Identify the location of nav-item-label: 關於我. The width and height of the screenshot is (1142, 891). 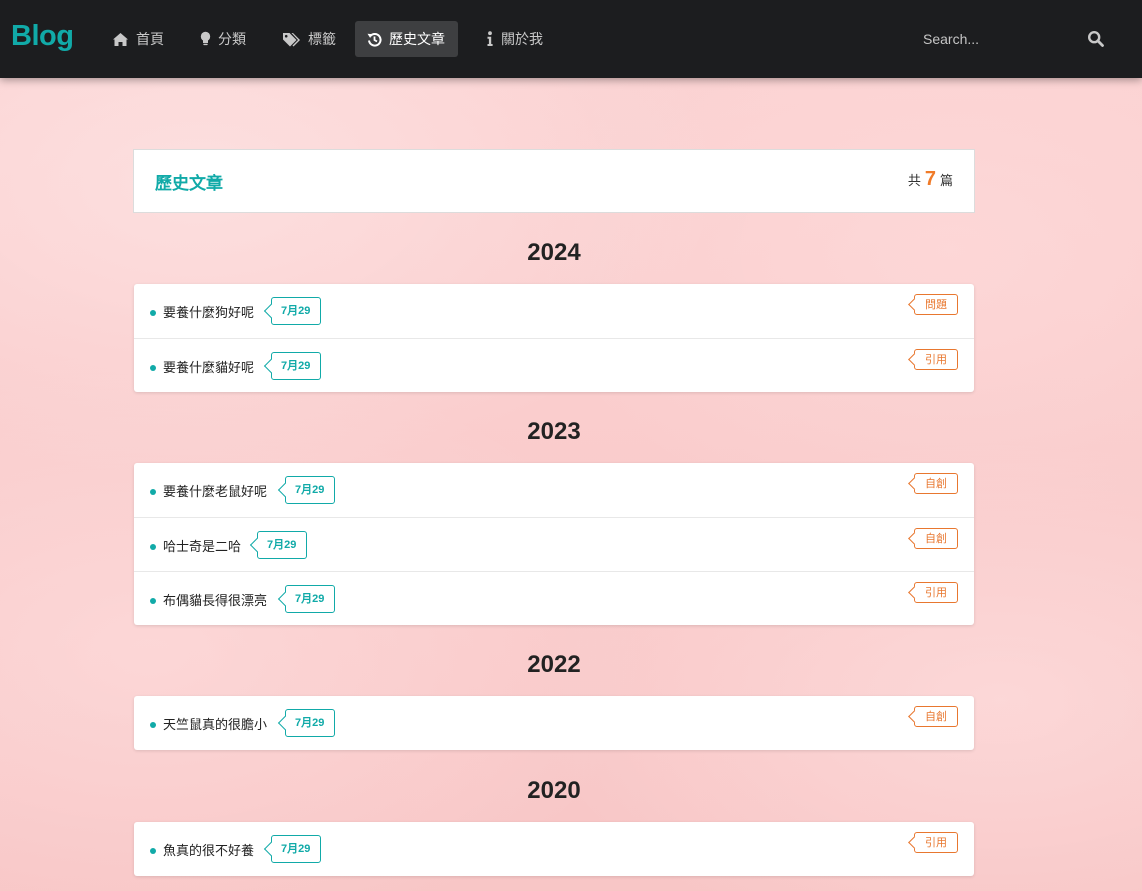
(522, 40).